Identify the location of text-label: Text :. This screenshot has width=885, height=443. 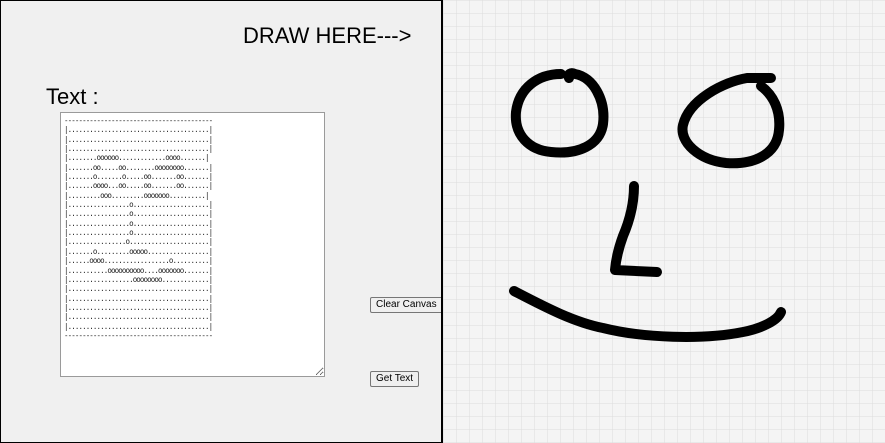
(72, 96).